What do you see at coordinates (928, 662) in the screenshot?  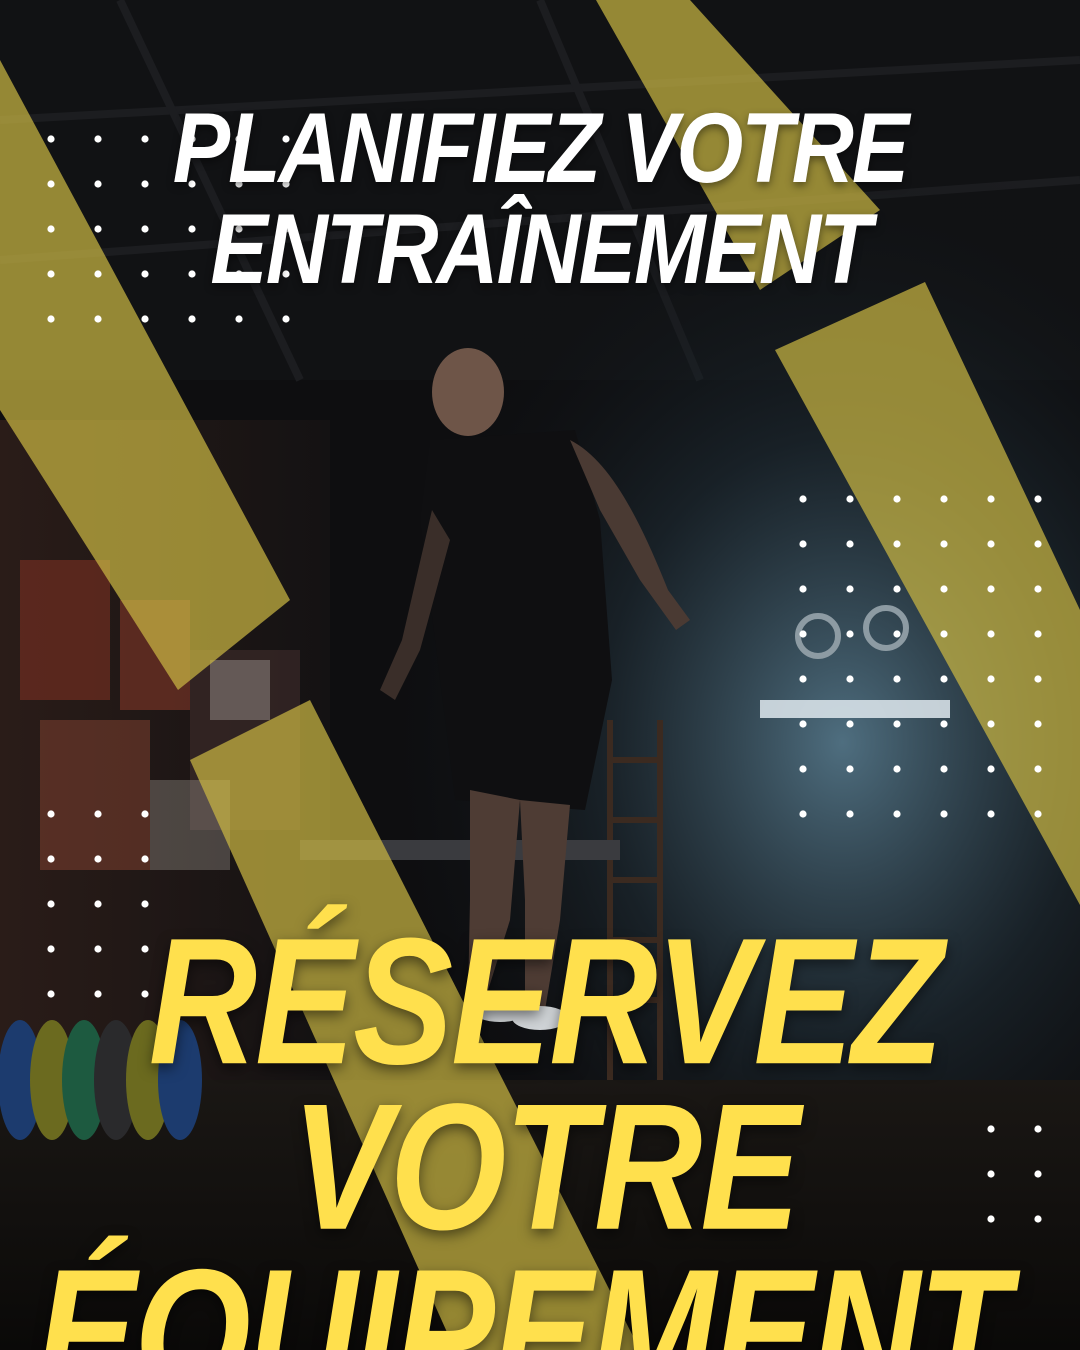 I see `dot-grid-right` at bounding box center [928, 662].